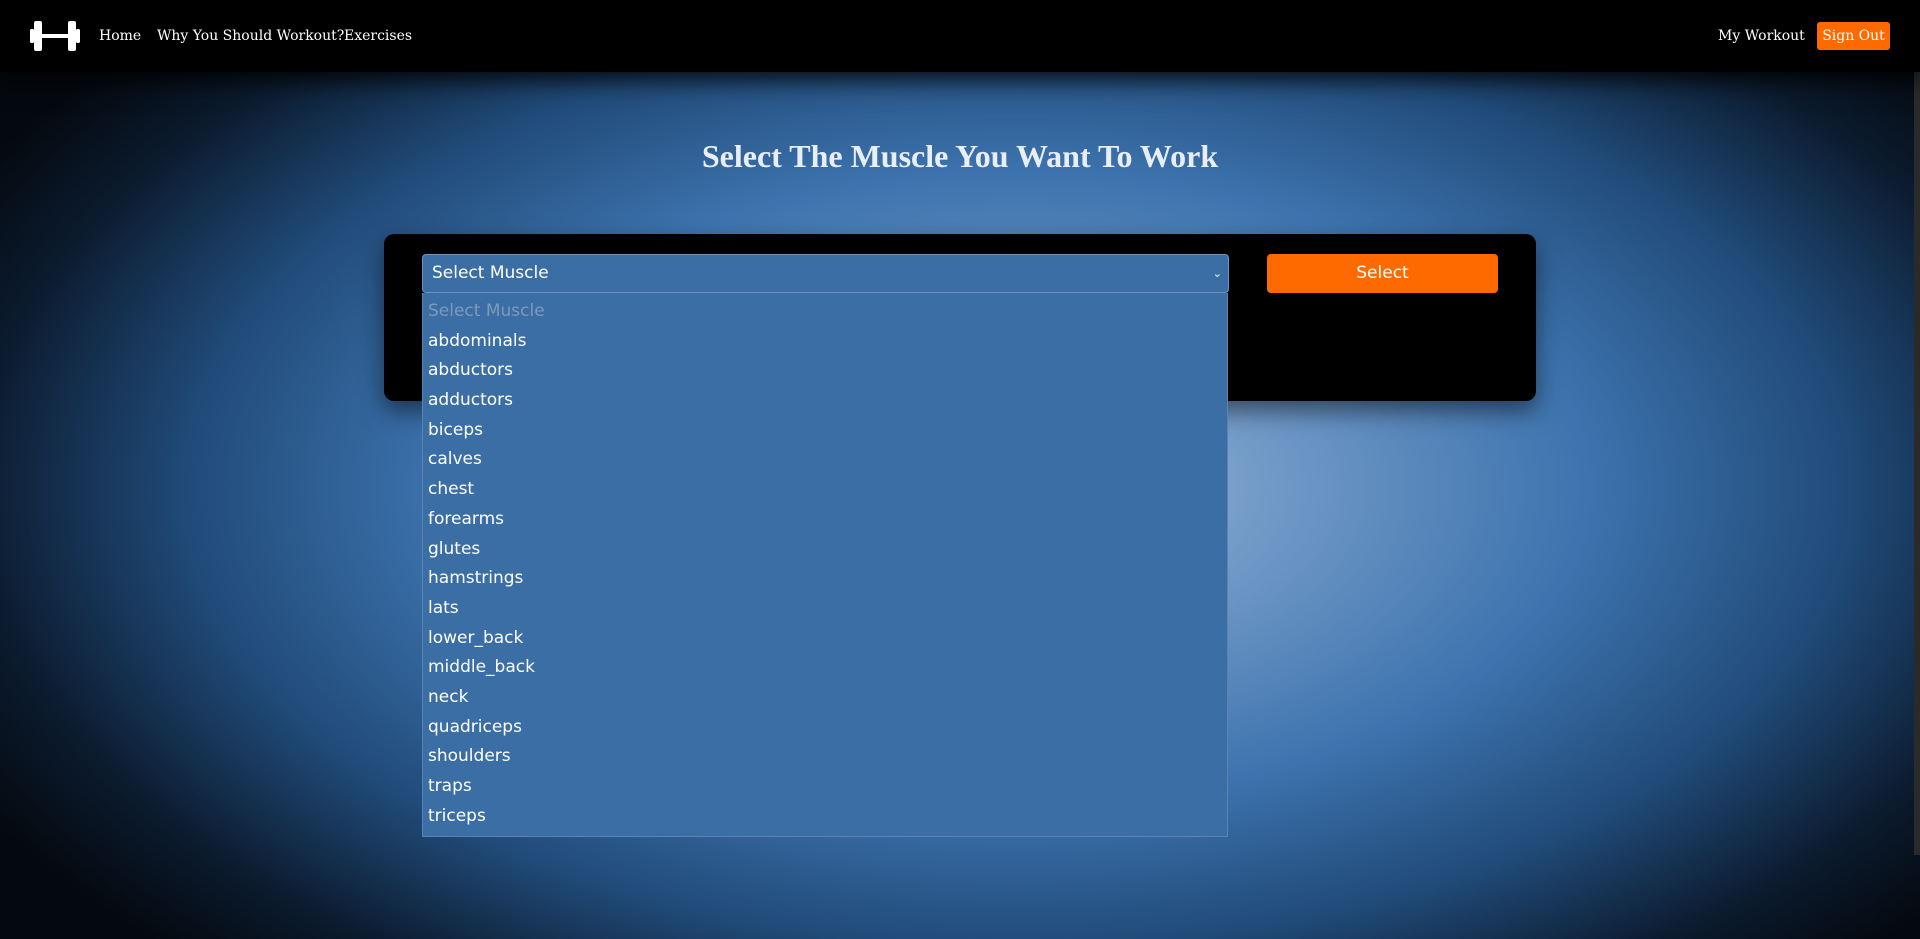  Describe the element at coordinates (825, 490) in the screenshot. I see `dropdown-option-chest: chest` at that location.